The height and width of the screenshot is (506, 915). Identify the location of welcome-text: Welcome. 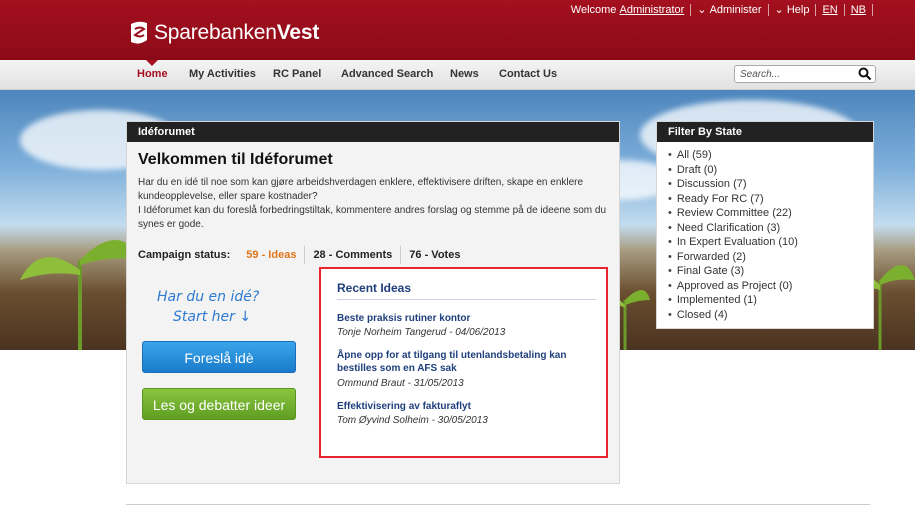
(593, 9).